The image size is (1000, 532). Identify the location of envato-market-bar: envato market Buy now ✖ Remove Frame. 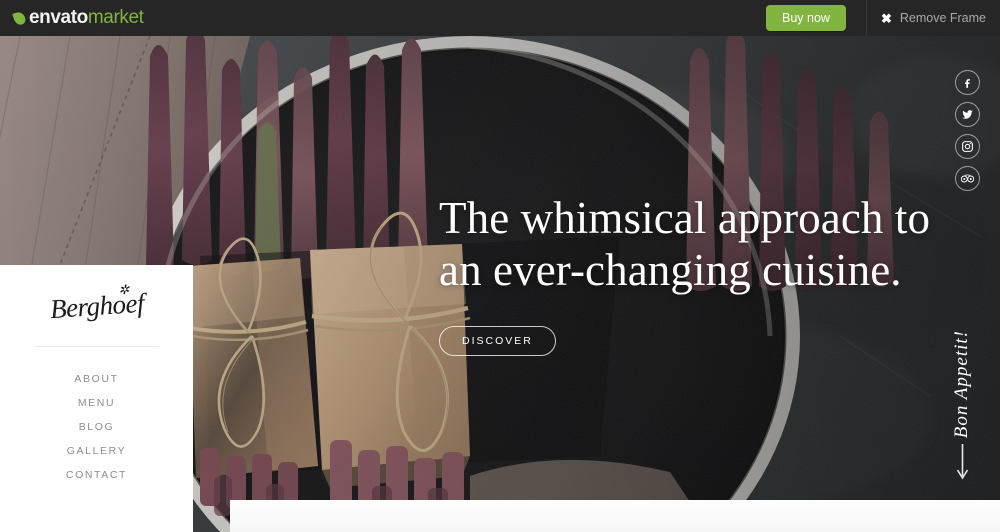
(500, 18).